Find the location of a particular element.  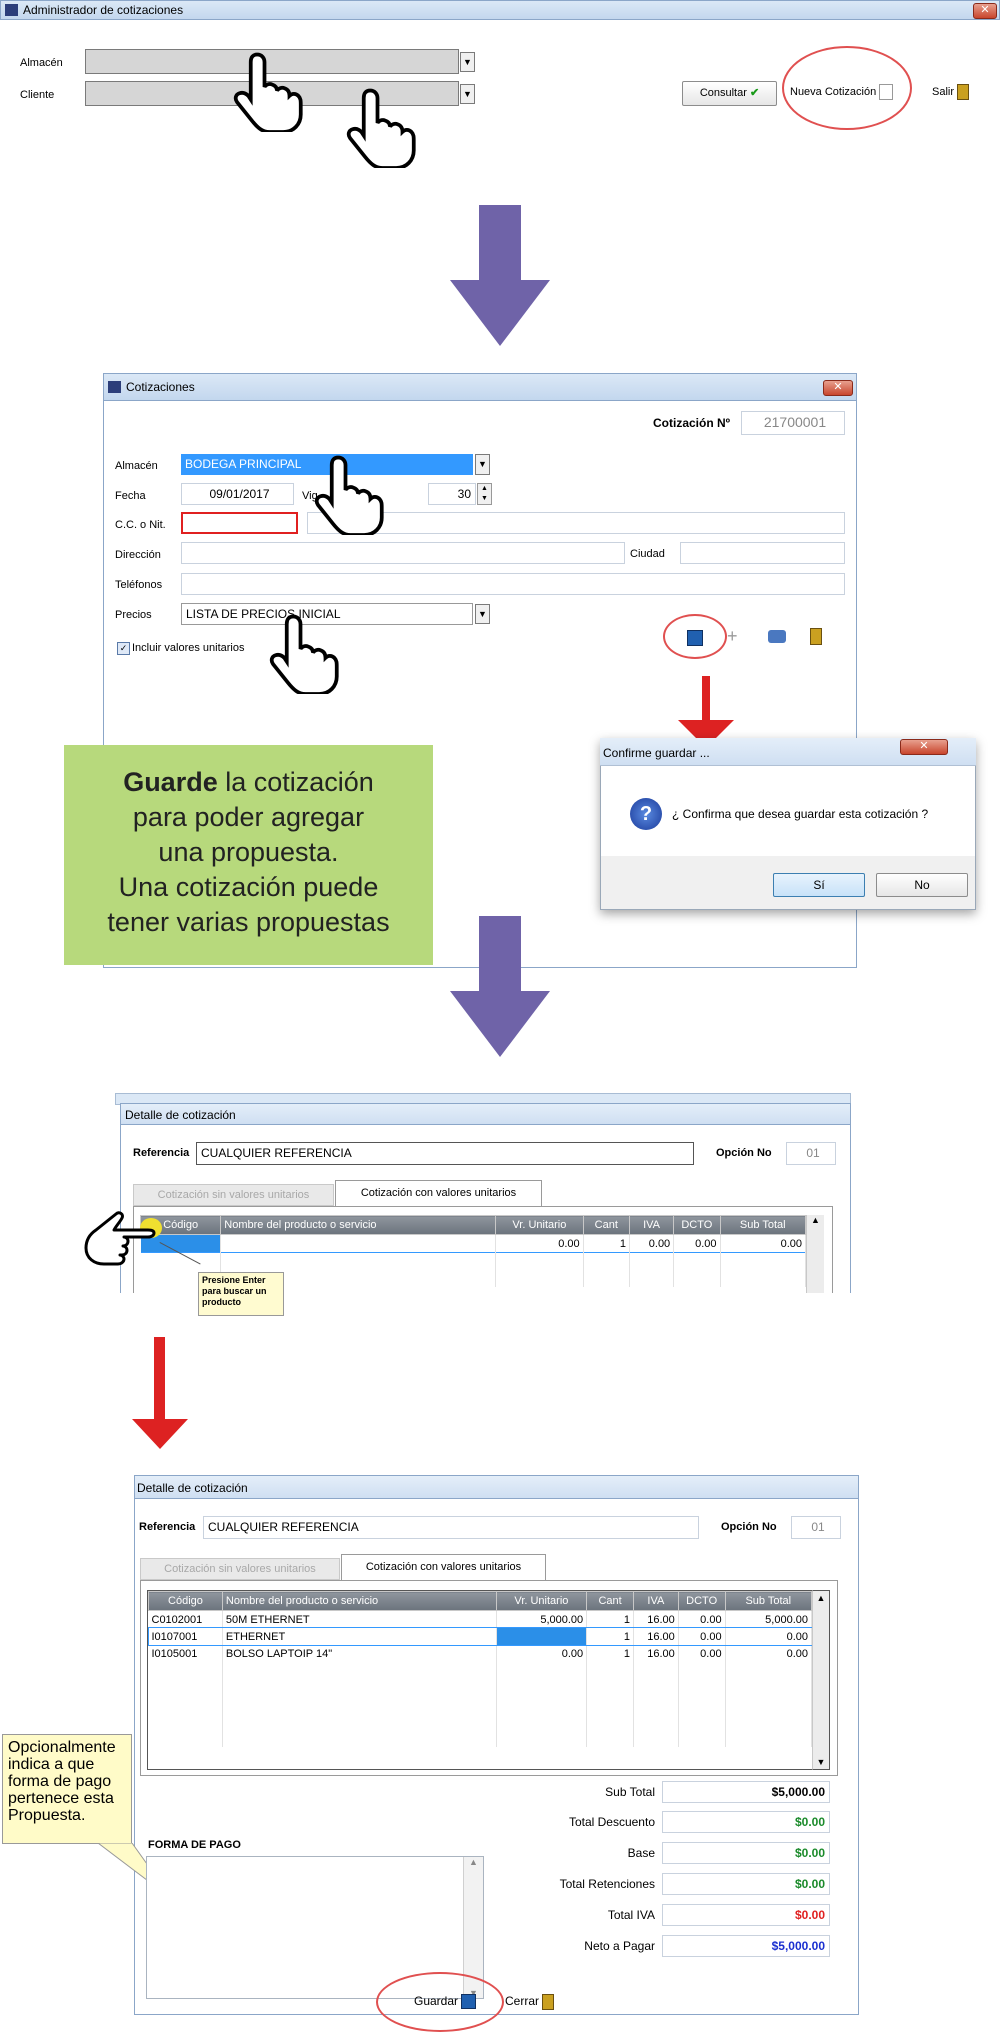

save-icon is located at coordinates (695, 638).